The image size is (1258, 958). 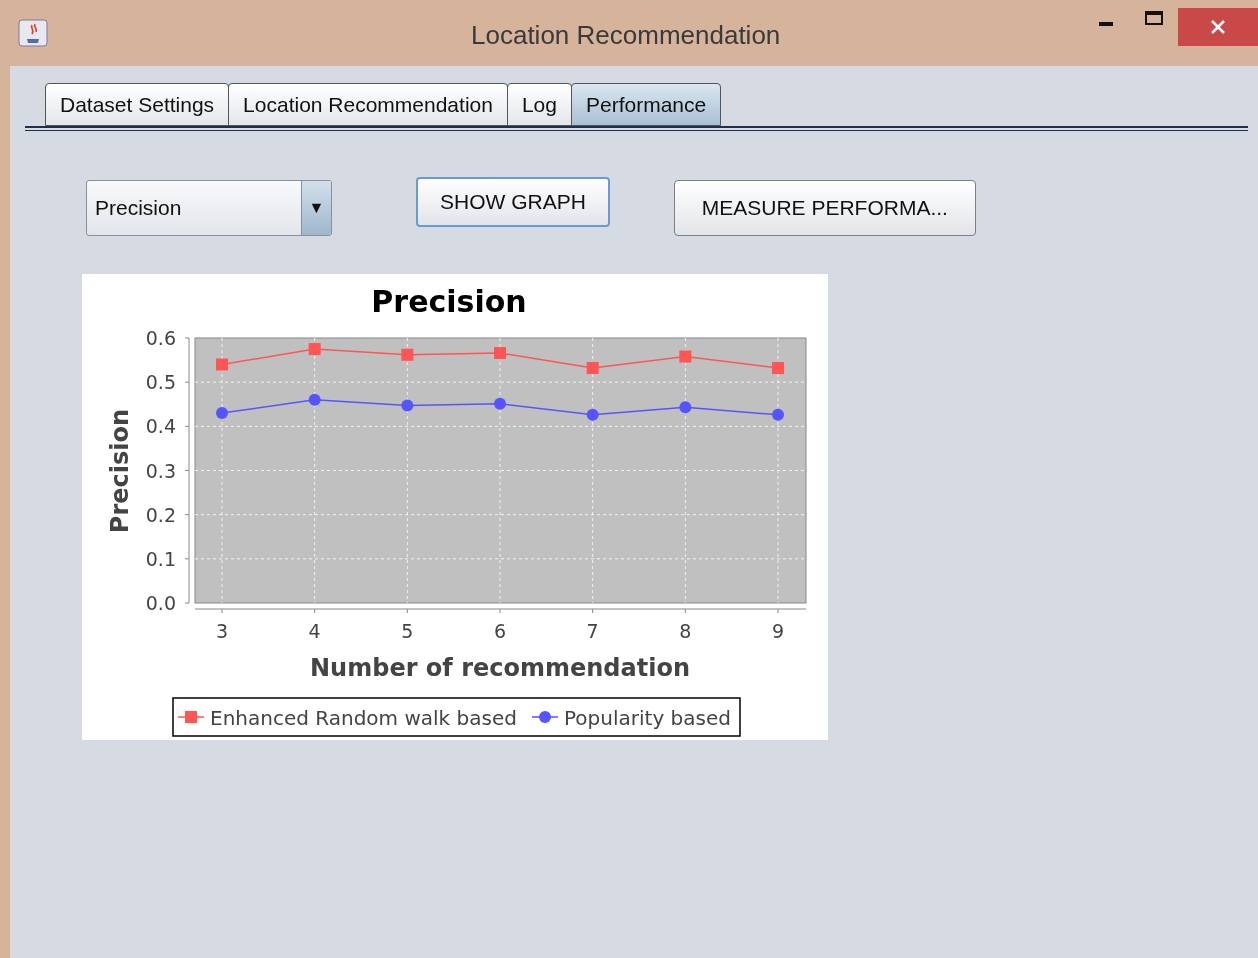 I want to click on coffee-cup-icon, so click(x=33, y=33).